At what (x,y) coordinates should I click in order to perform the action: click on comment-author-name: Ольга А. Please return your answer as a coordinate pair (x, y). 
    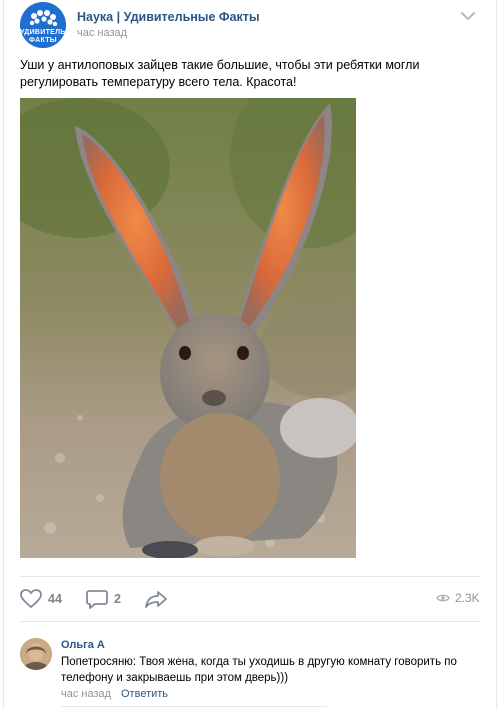
    Looking at the image, I should click on (83, 645).